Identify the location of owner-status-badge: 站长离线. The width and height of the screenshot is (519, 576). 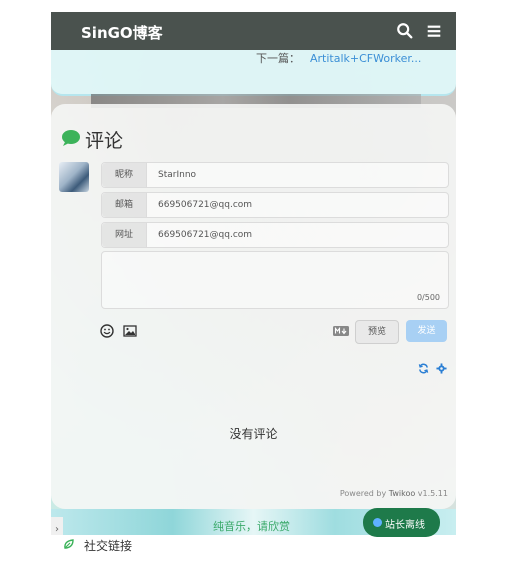
(401, 522).